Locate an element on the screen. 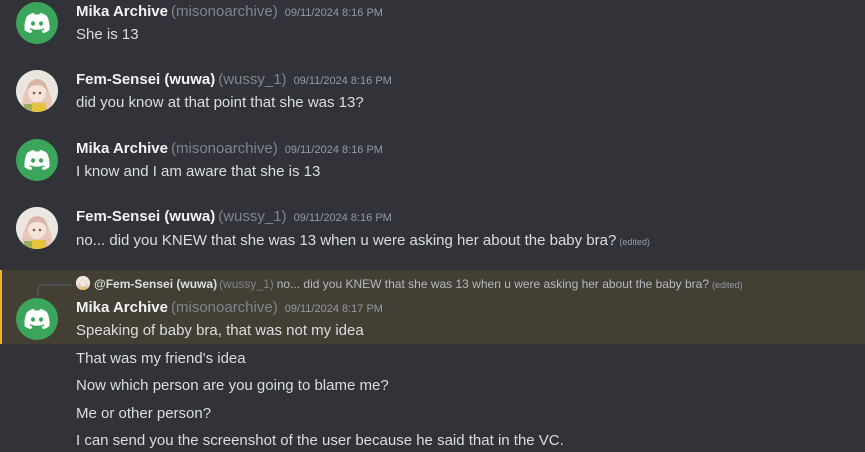  edited-label: (edited) is located at coordinates (634, 242).